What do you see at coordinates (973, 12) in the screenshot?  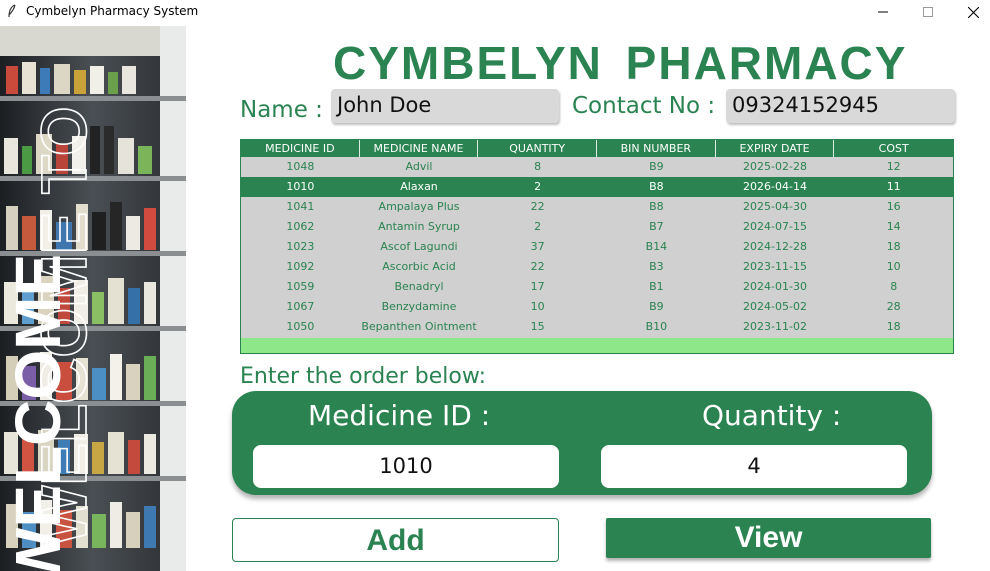 I see `close-icon` at bounding box center [973, 12].